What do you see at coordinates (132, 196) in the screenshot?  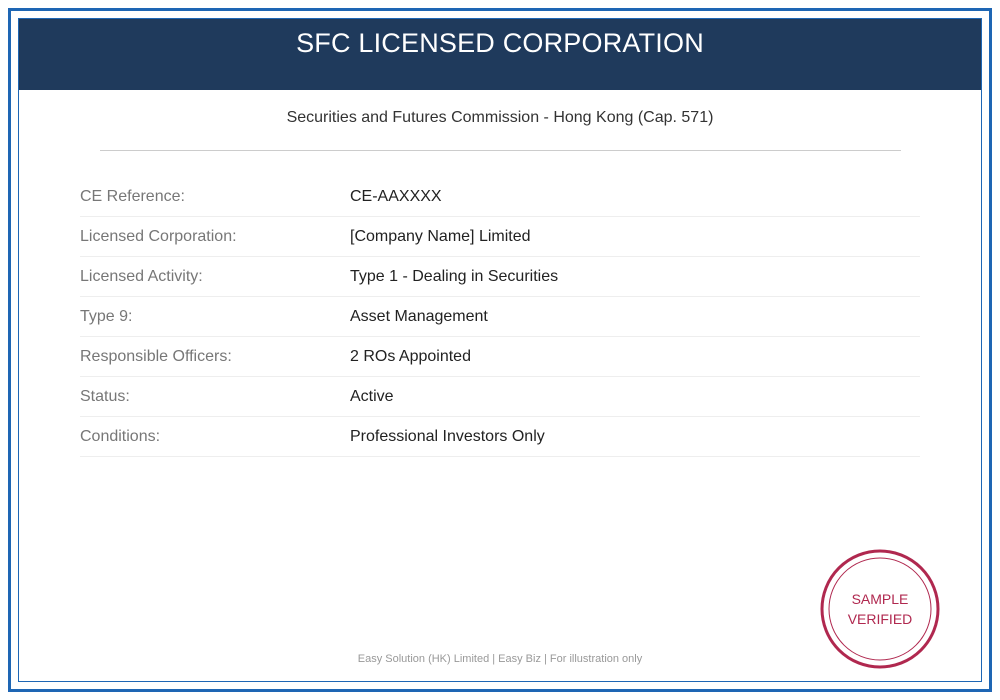 I see `detail-label: CE Reference:` at bounding box center [132, 196].